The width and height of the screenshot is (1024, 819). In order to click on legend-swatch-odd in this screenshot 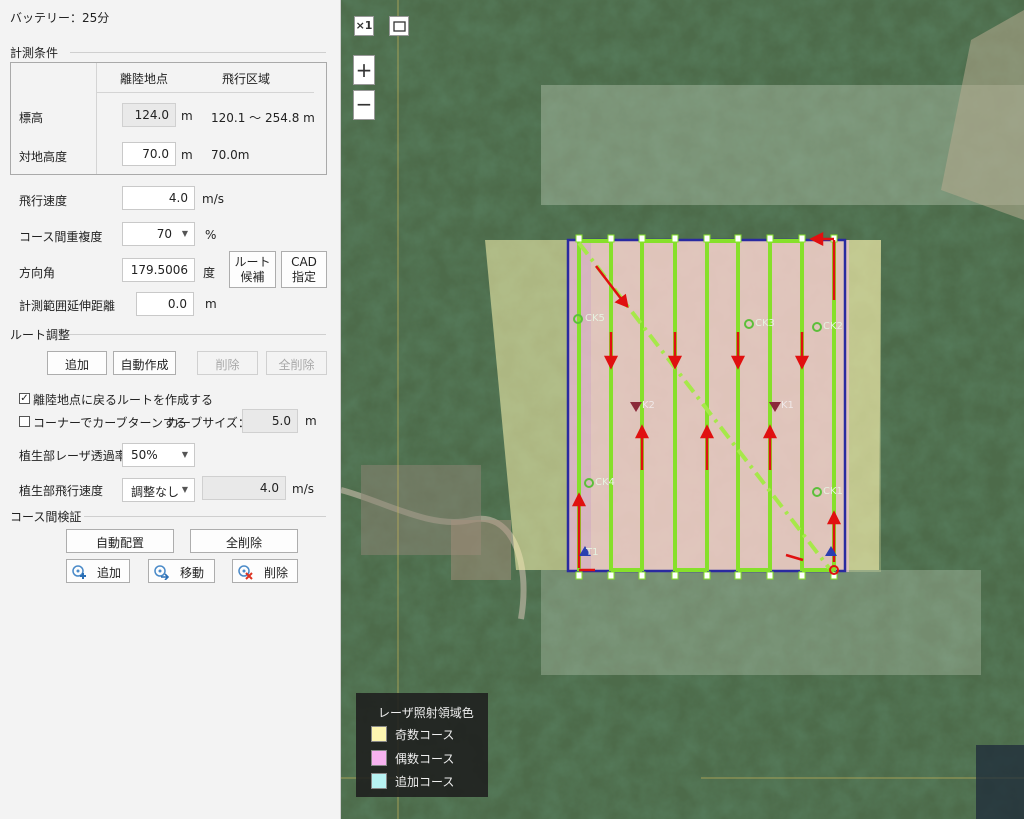, I will do `click(379, 734)`.